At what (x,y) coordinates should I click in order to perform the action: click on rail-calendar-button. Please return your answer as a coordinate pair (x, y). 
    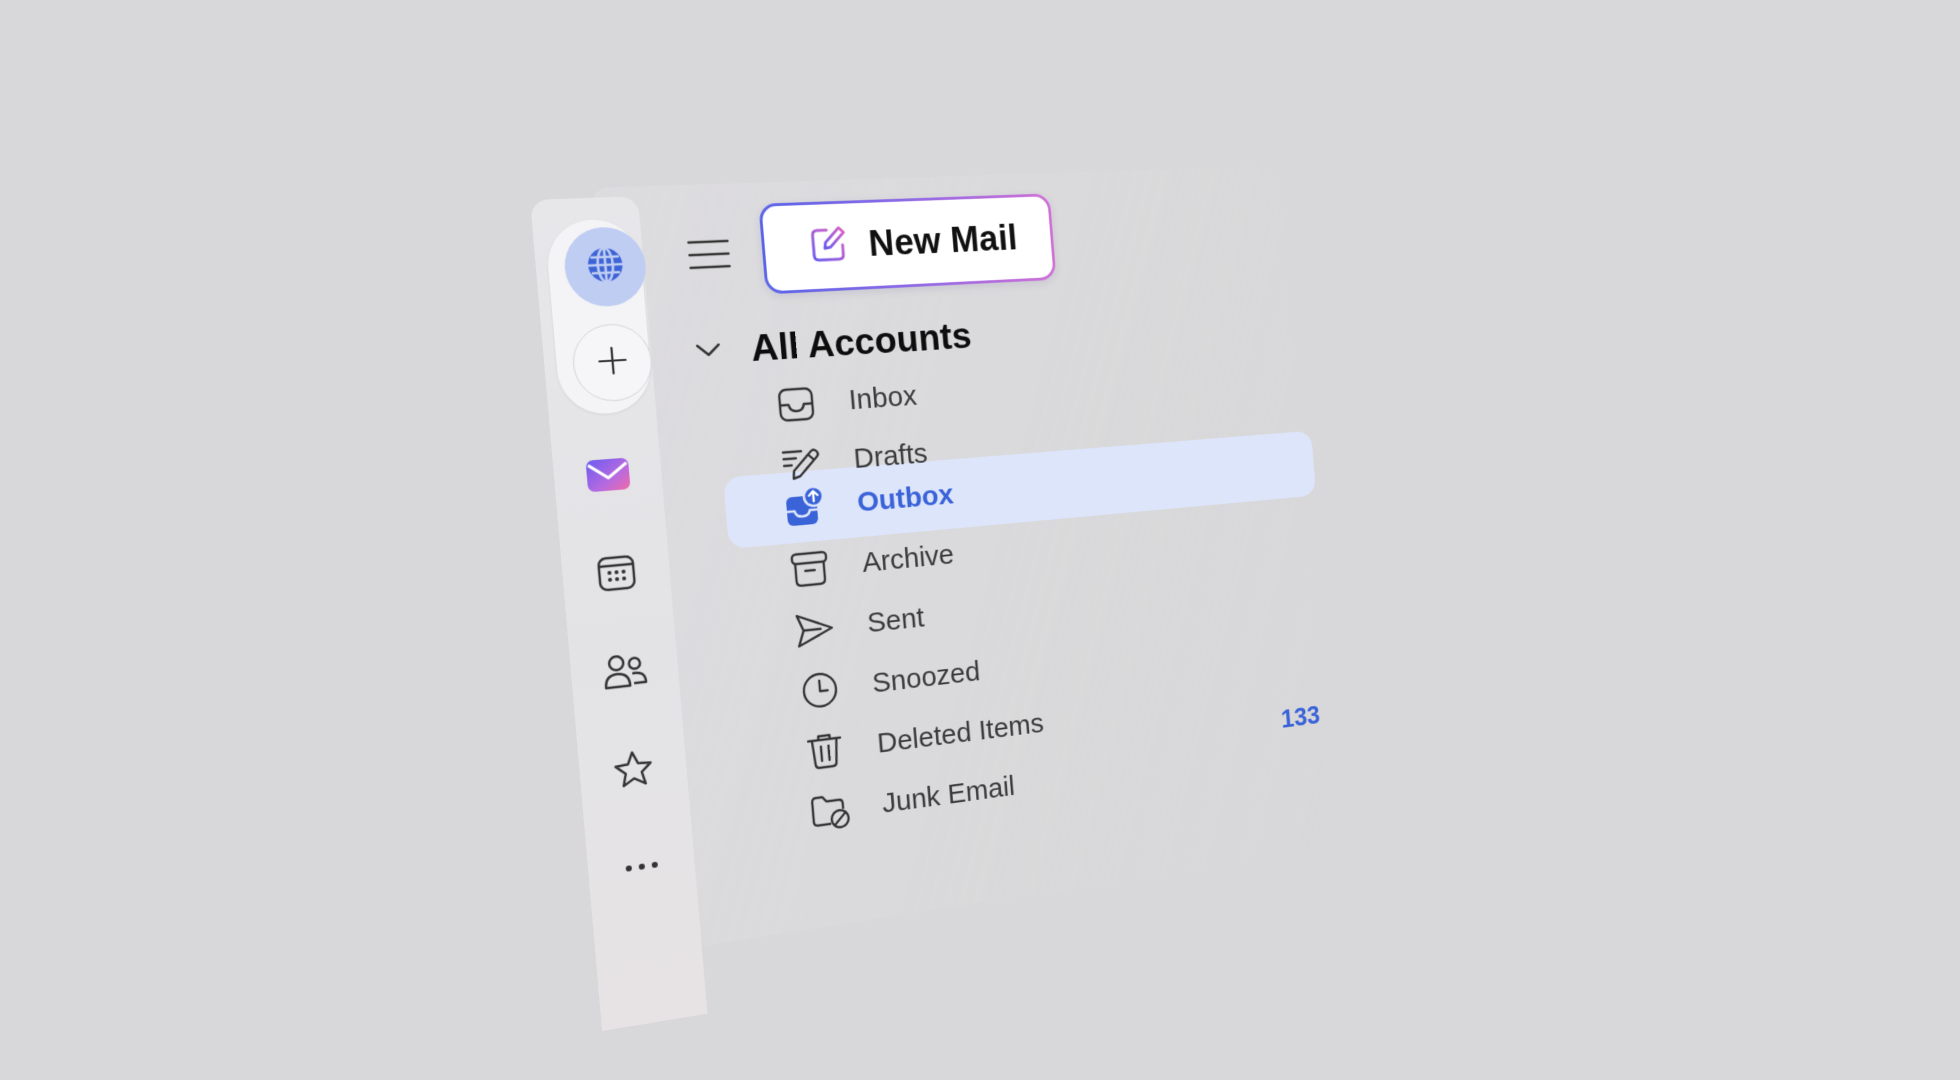
    Looking at the image, I should click on (616, 575).